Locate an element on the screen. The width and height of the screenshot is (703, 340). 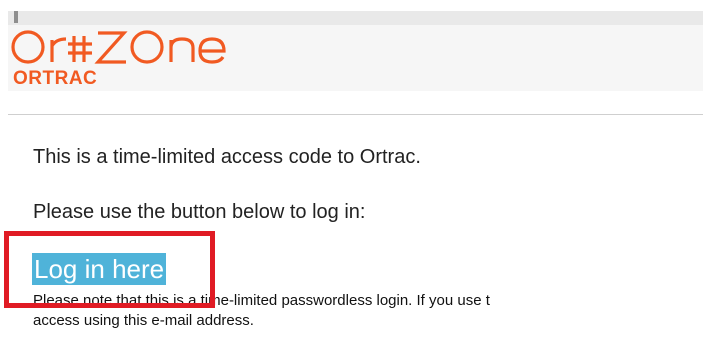
logo-letter-e is located at coordinates (212, 50).